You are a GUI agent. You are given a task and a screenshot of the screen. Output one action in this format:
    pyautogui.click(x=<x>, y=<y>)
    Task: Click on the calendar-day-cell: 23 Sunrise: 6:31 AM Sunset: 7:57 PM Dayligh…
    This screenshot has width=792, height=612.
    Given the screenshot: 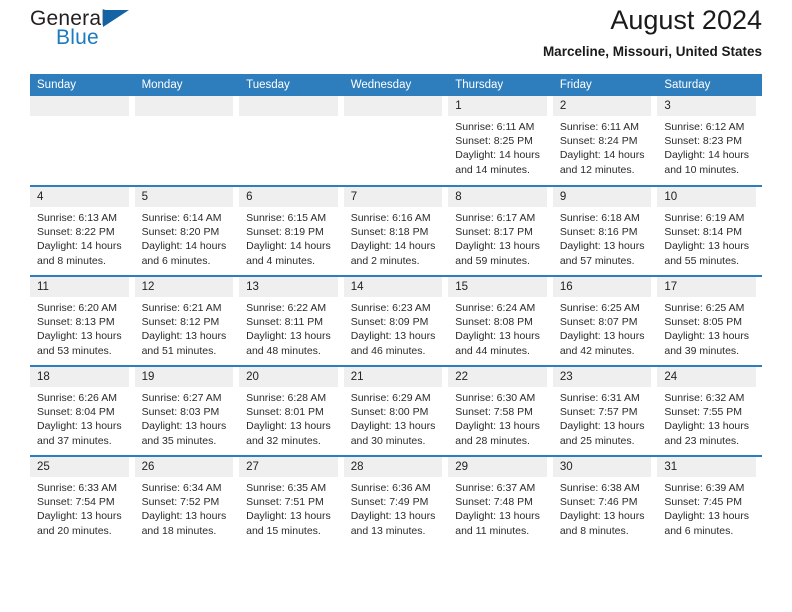 What is the action you would take?
    pyautogui.click(x=605, y=410)
    